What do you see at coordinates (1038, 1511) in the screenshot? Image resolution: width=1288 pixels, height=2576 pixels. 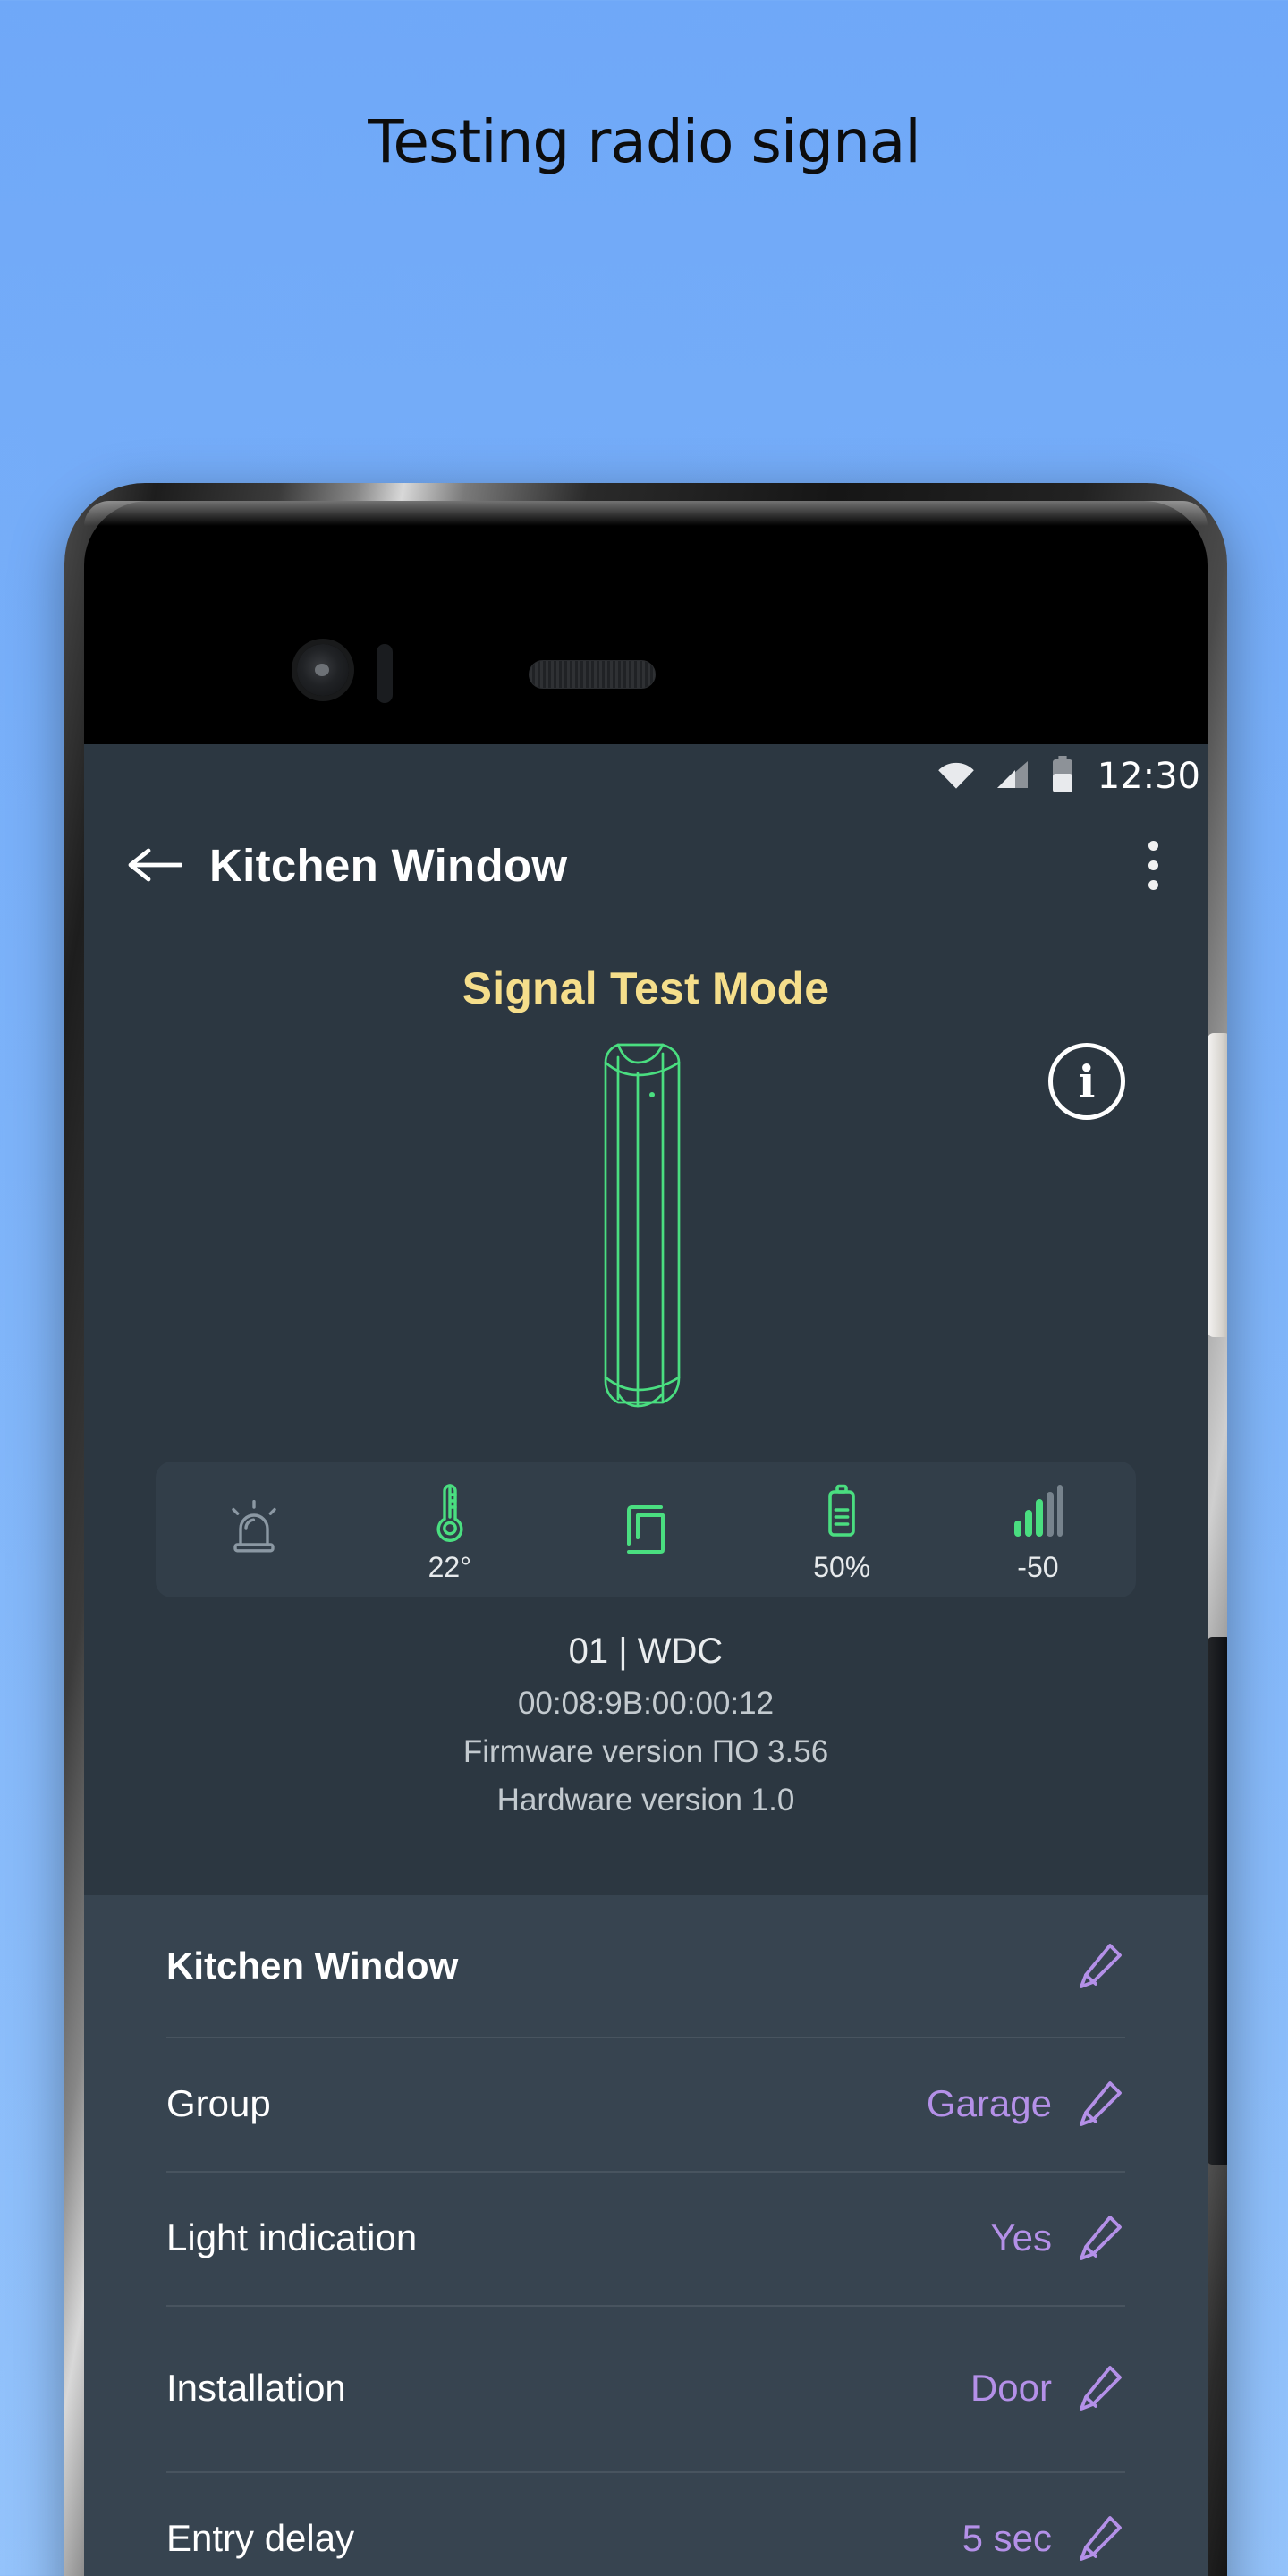 I see `signal-strength-icon` at bounding box center [1038, 1511].